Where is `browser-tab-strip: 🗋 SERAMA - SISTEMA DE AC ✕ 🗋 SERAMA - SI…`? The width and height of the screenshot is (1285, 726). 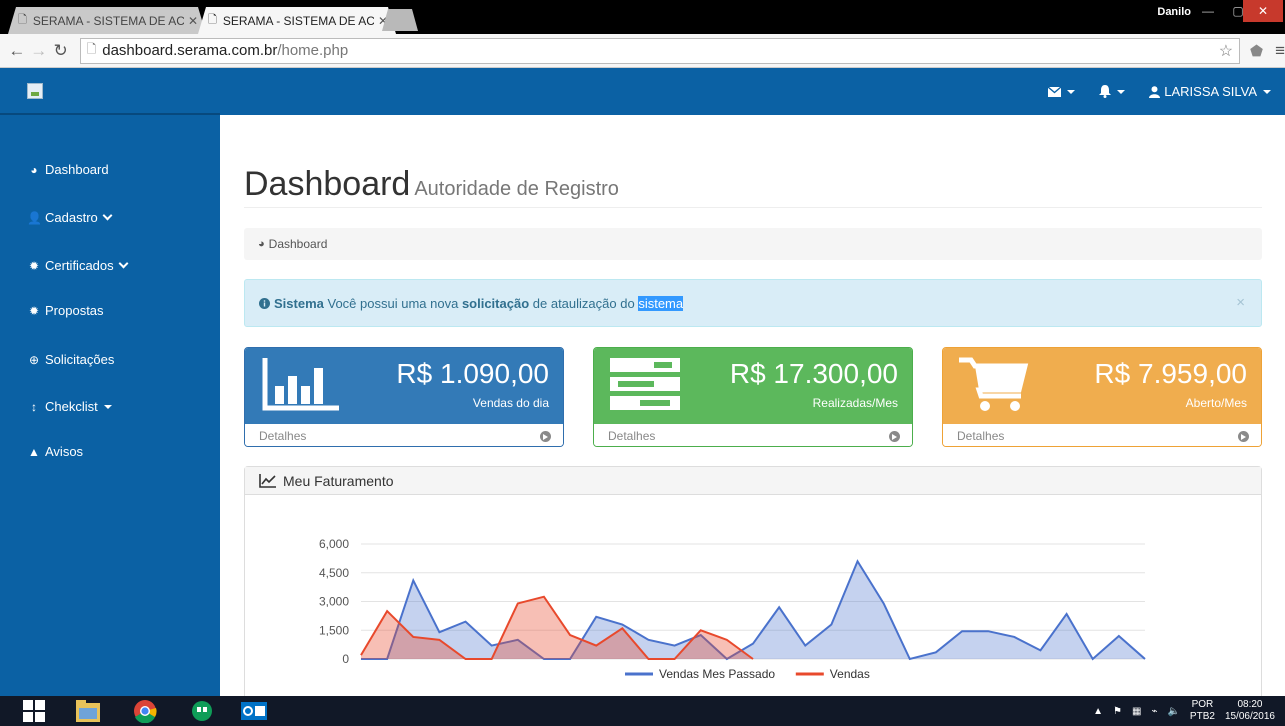
browser-tab-strip: 🗋 SERAMA - SISTEMA DE AC ✕ 🗋 SERAMA - SI… is located at coordinates (642, 17).